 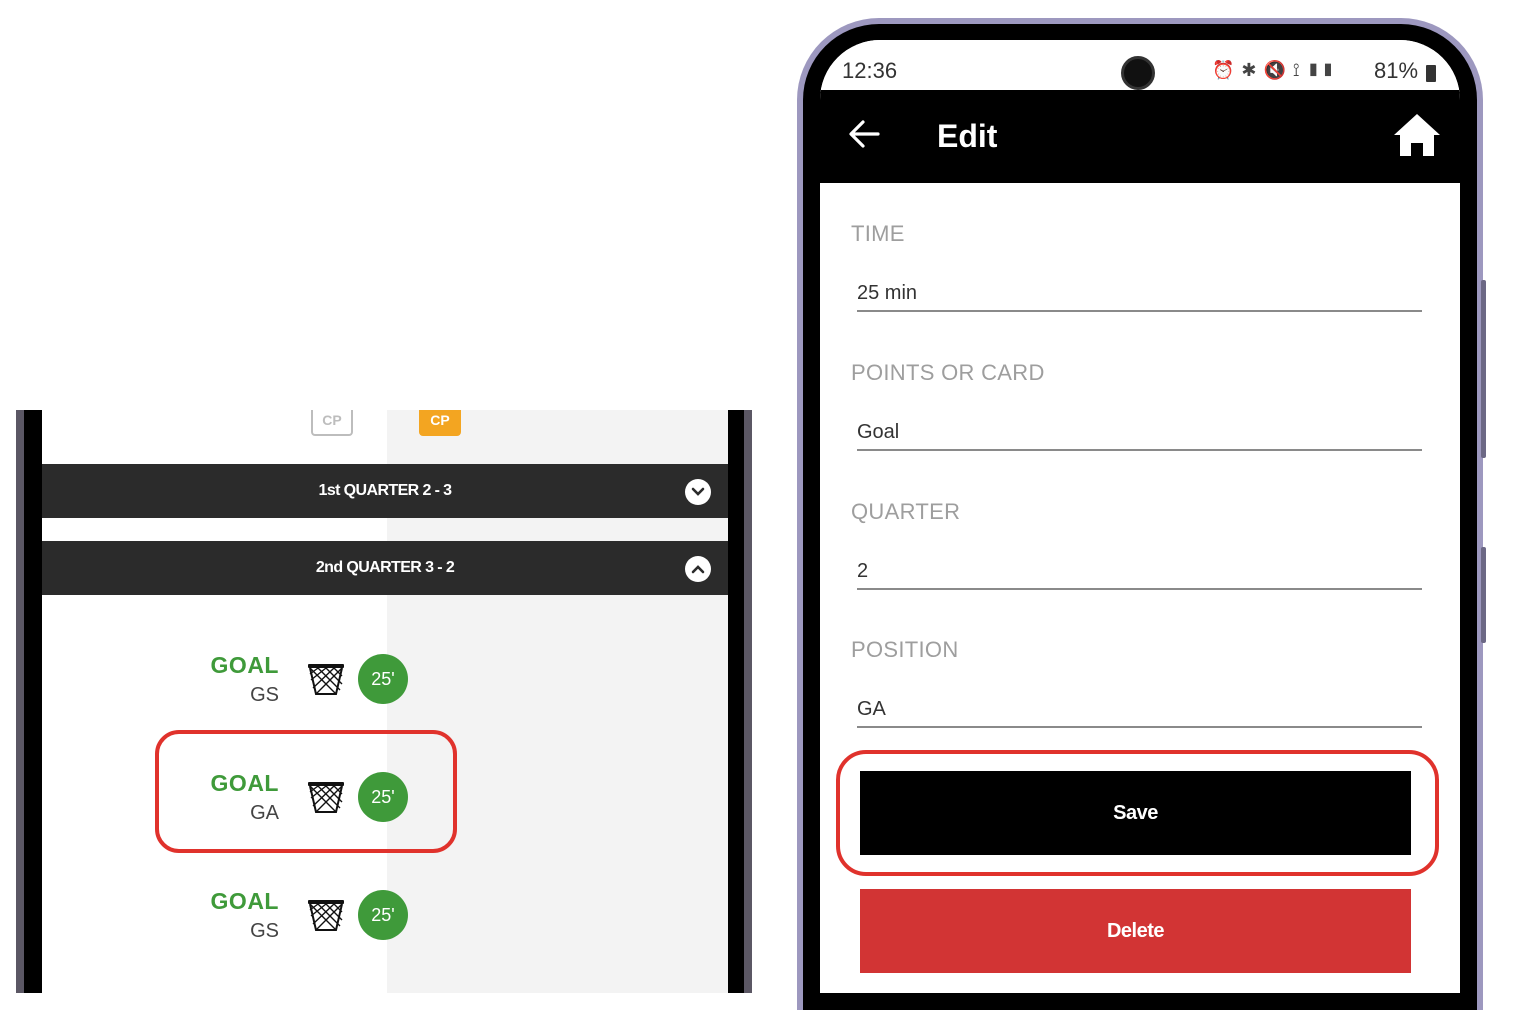 I want to click on highlight-annotation-right, so click(x=1137, y=813).